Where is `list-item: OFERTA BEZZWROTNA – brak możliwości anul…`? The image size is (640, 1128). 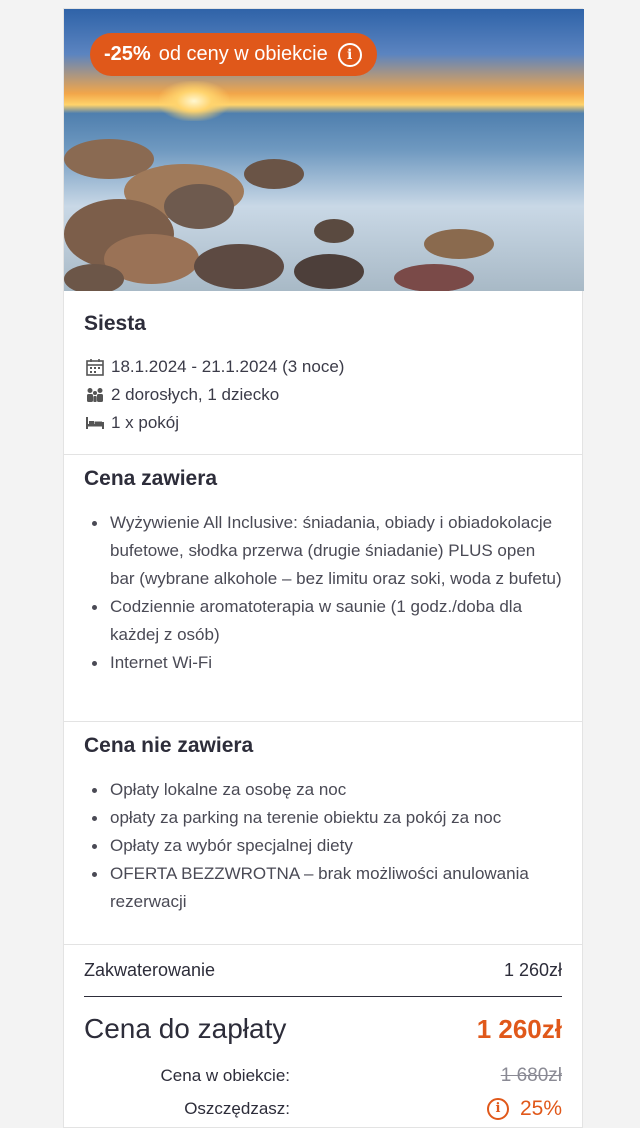
list-item: OFERTA BEZZWROTNA – brak możliwości anul… is located at coordinates (327, 888).